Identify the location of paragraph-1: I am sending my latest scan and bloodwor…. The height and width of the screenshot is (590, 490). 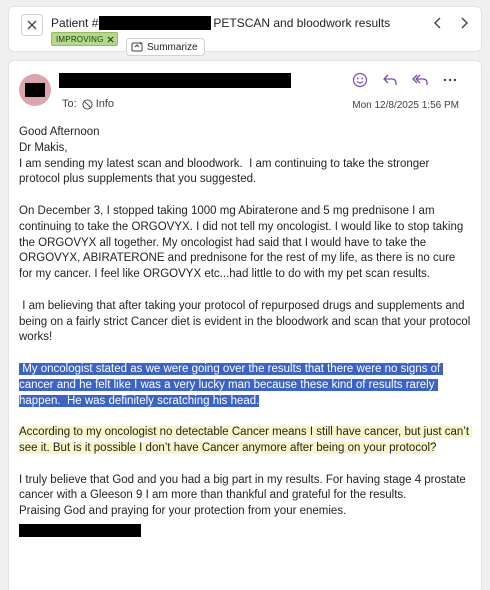
(226, 171).